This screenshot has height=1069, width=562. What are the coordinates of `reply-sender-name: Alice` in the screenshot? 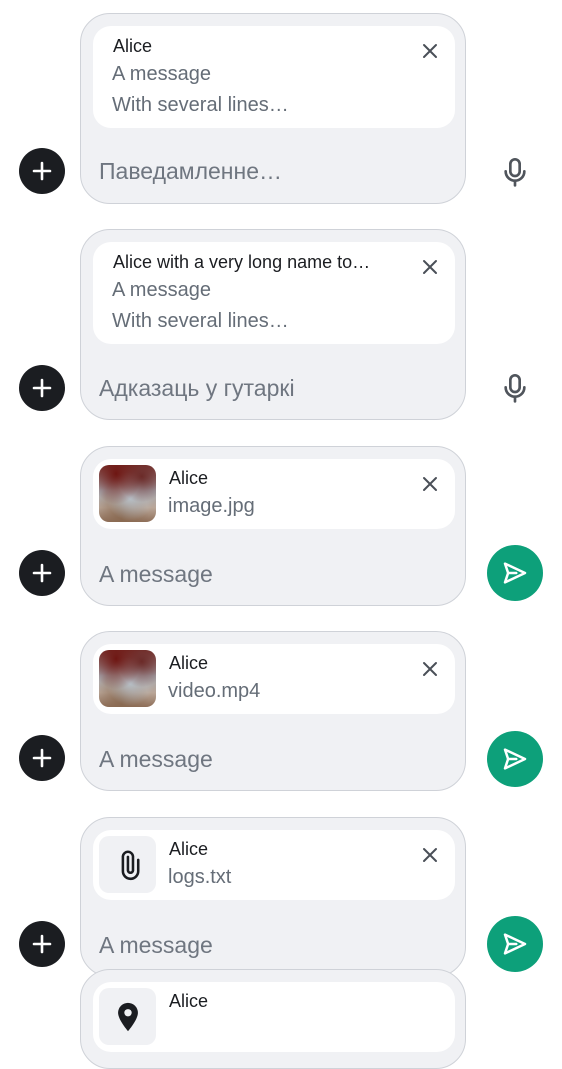 It's located at (189, 1001).